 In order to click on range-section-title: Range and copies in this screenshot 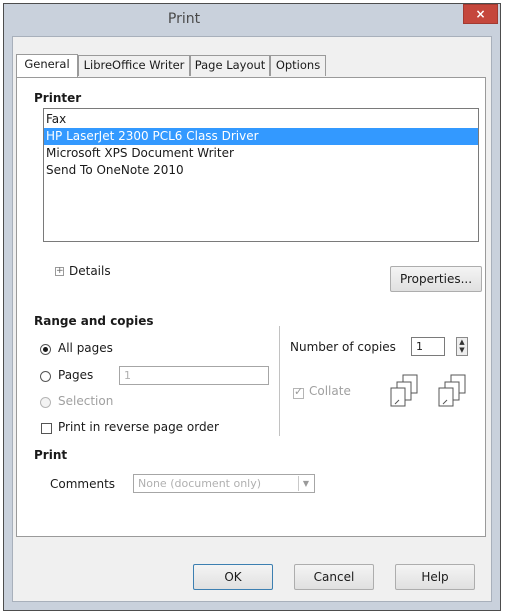, I will do `click(94, 321)`.